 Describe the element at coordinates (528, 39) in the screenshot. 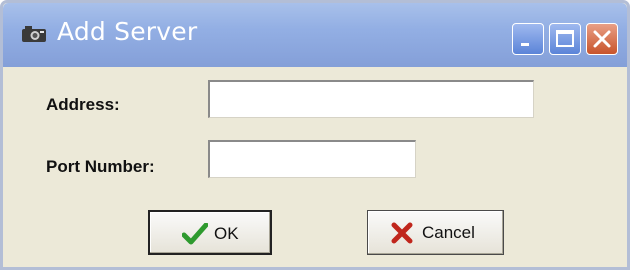

I see `minimize-button` at that location.